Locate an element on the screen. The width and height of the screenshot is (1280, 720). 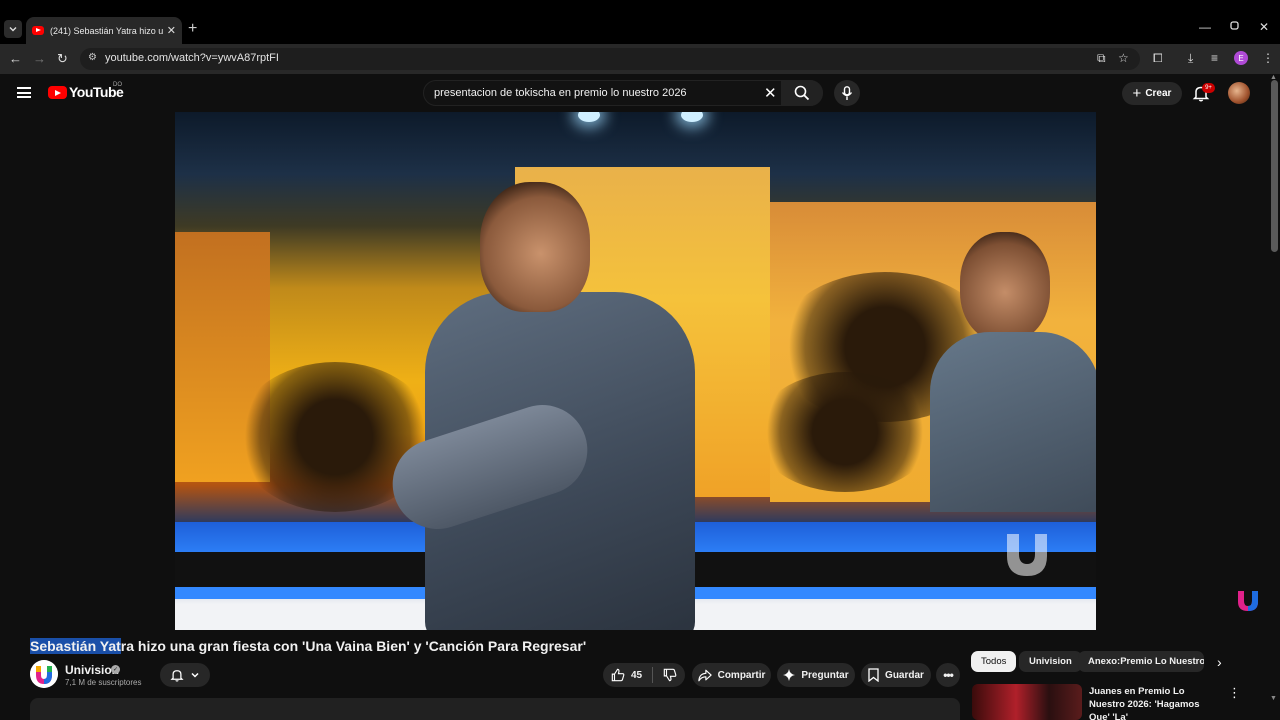
share-button: Compartir is located at coordinates (731, 675).